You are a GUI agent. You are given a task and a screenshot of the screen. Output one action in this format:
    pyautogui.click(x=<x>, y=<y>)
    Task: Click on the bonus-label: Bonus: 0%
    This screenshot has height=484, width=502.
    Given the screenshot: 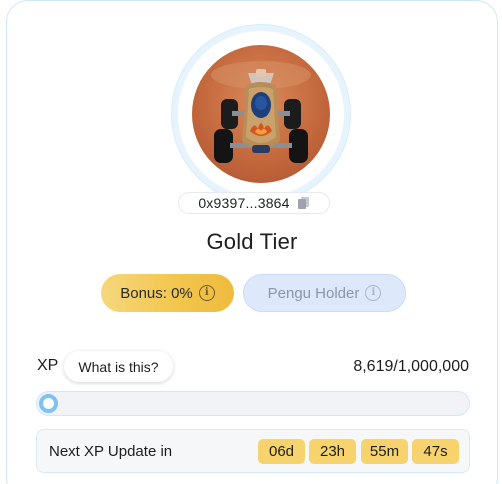 What is the action you would take?
    pyautogui.click(x=156, y=293)
    